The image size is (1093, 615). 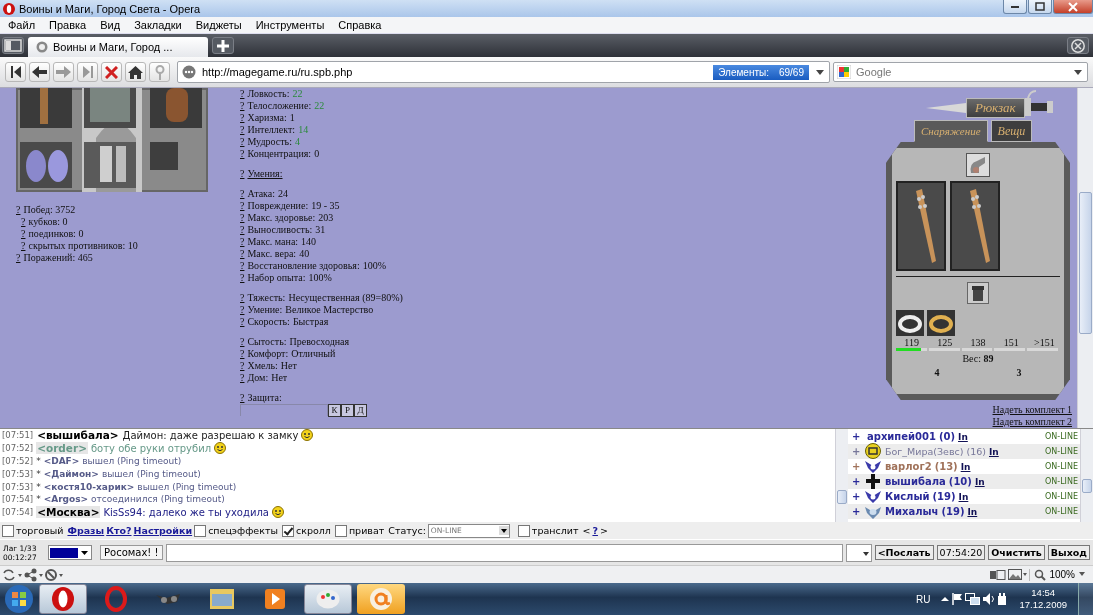 What do you see at coordinates (347, 410) in the screenshot?
I see `toggle-button: Р` at bounding box center [347, 410].